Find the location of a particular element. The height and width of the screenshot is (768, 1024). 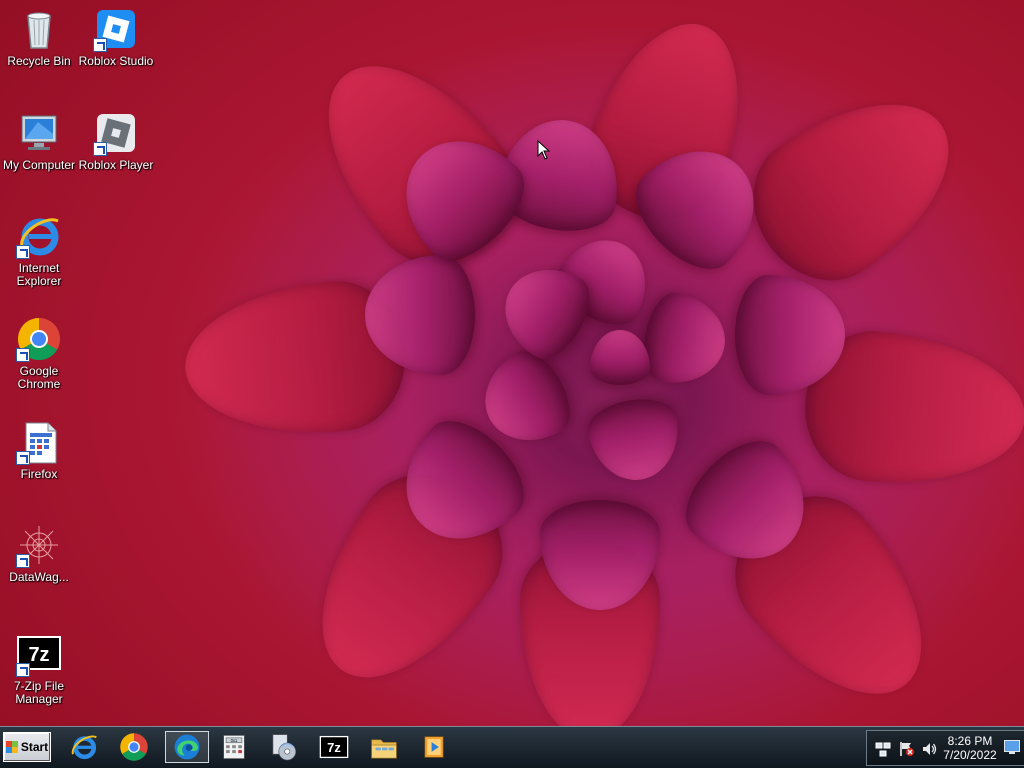

taskbar-google-chrome is located at coordinates (134, 747).